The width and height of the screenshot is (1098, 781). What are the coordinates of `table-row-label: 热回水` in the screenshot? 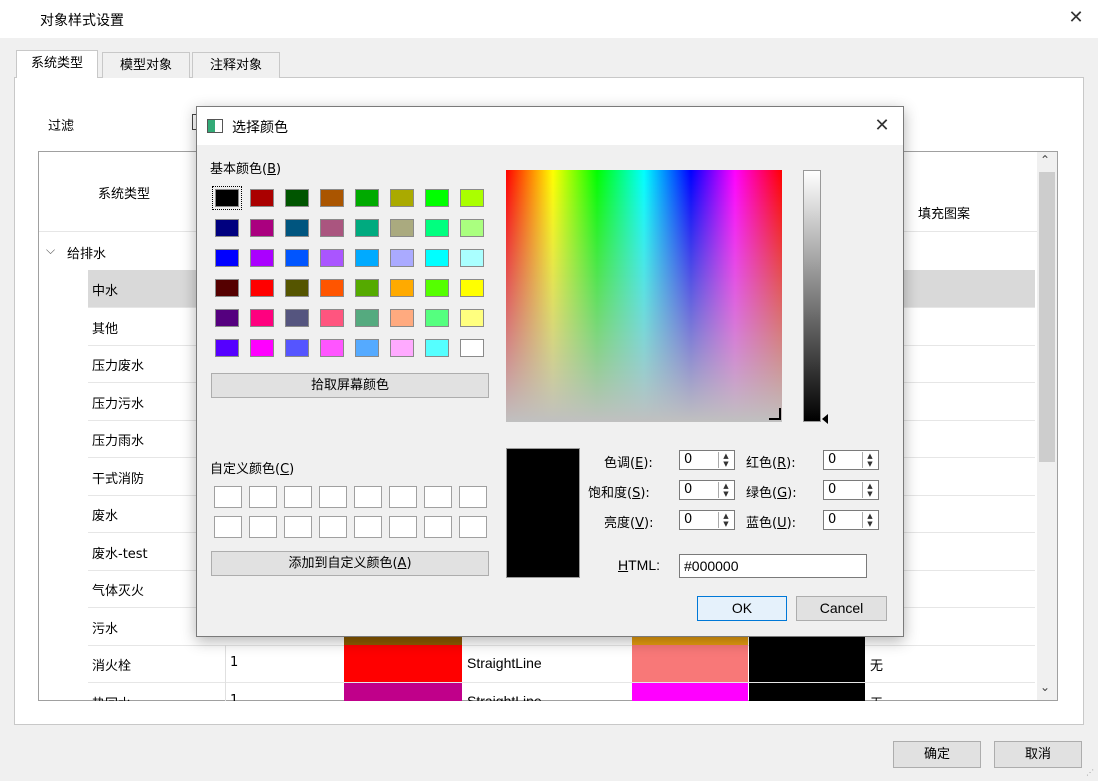 It's located at (111, 697).